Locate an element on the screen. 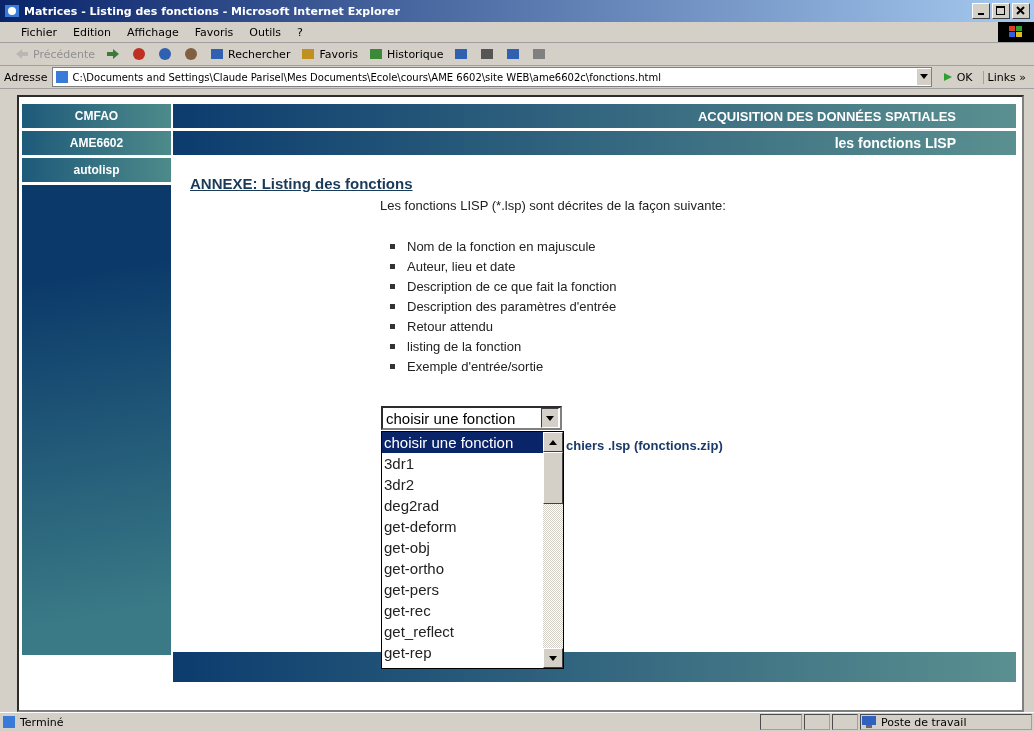  list-item: Nom de la fonction en majuscule is located at coordinates (501, 246).